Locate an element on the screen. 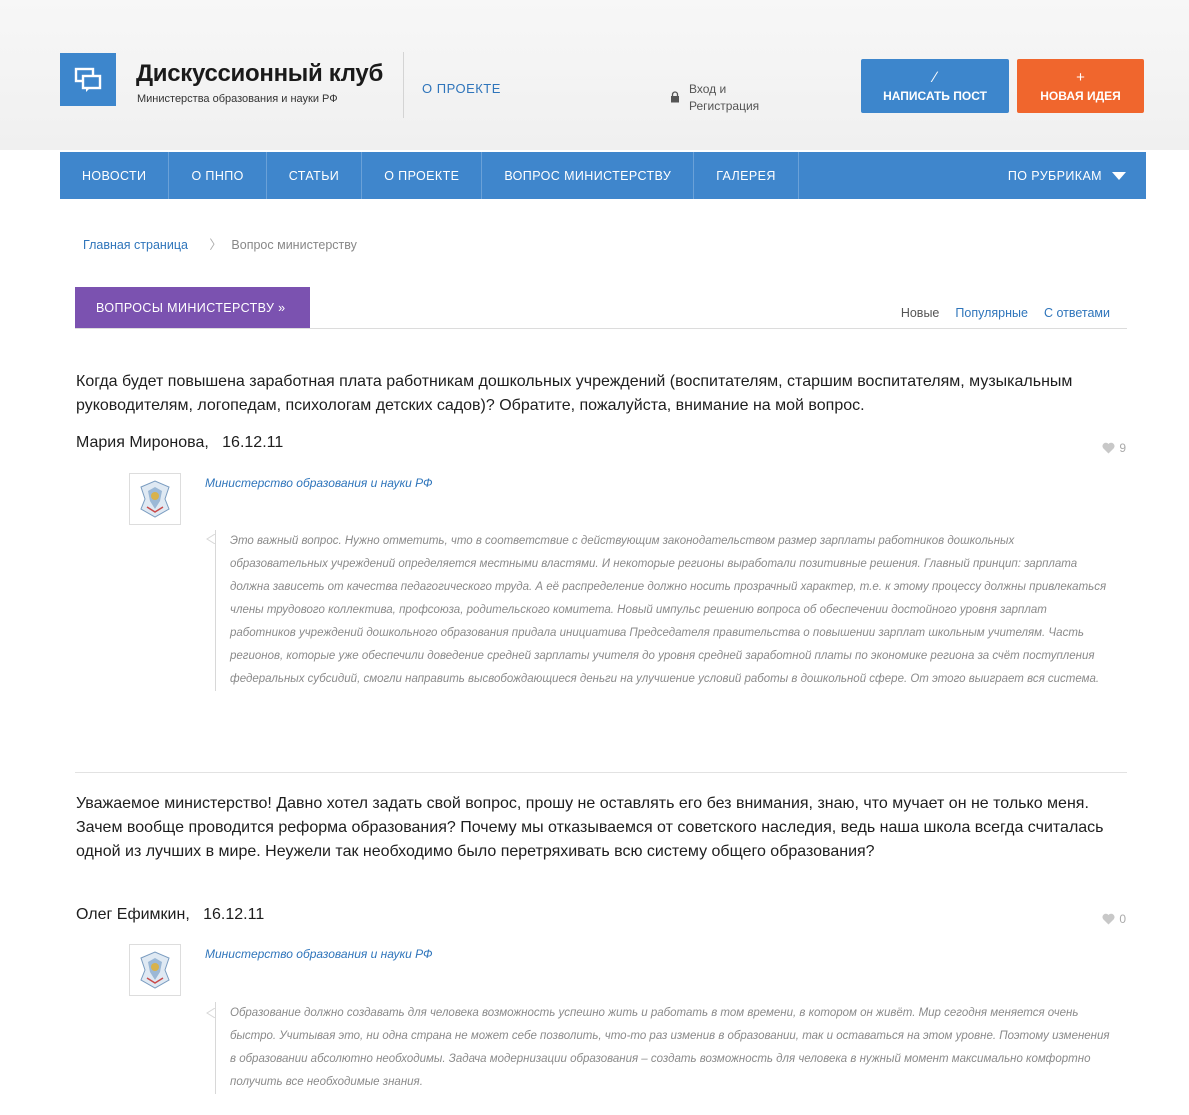  question-separator is located at coordinates (601, 772).